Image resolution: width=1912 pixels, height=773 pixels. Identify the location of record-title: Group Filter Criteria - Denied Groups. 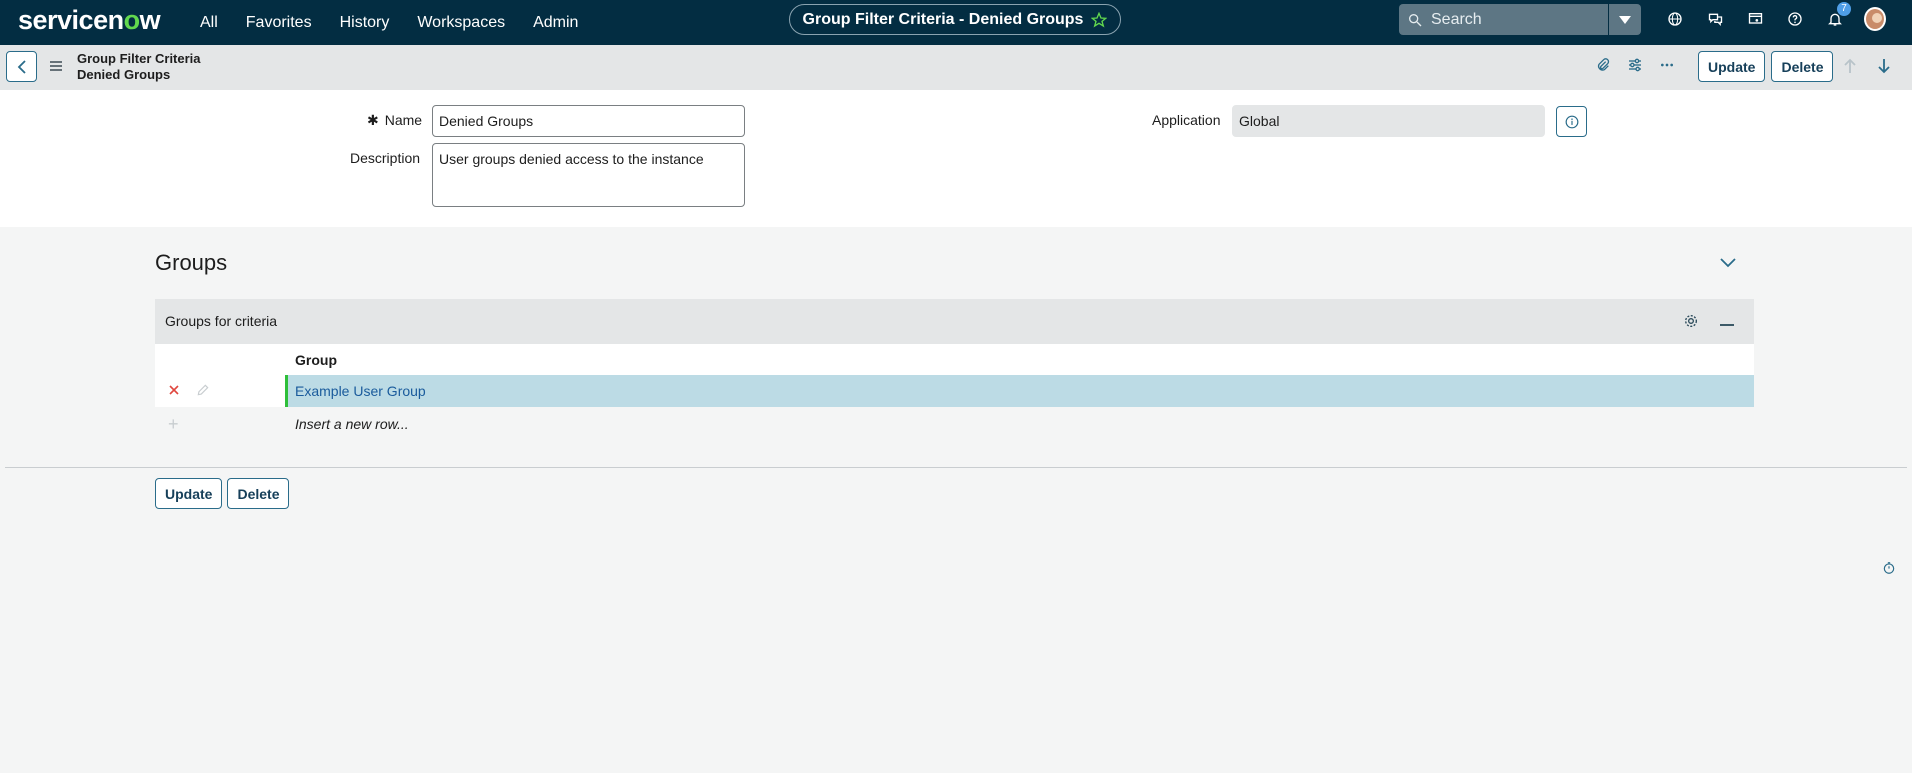
(943, 19).